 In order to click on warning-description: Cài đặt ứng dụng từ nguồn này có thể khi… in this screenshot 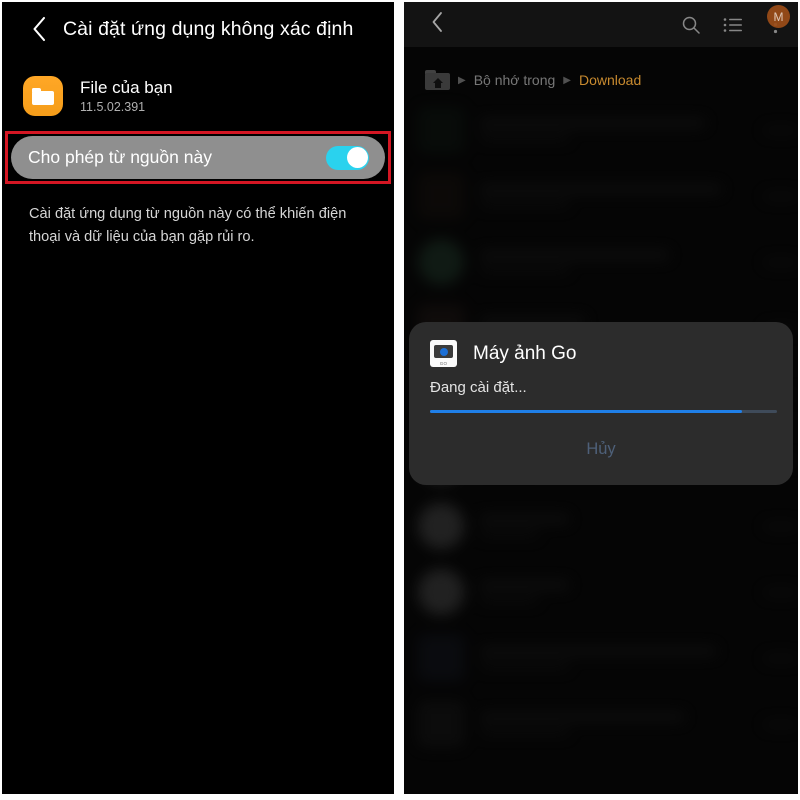, I will do `click(188, 225)`.